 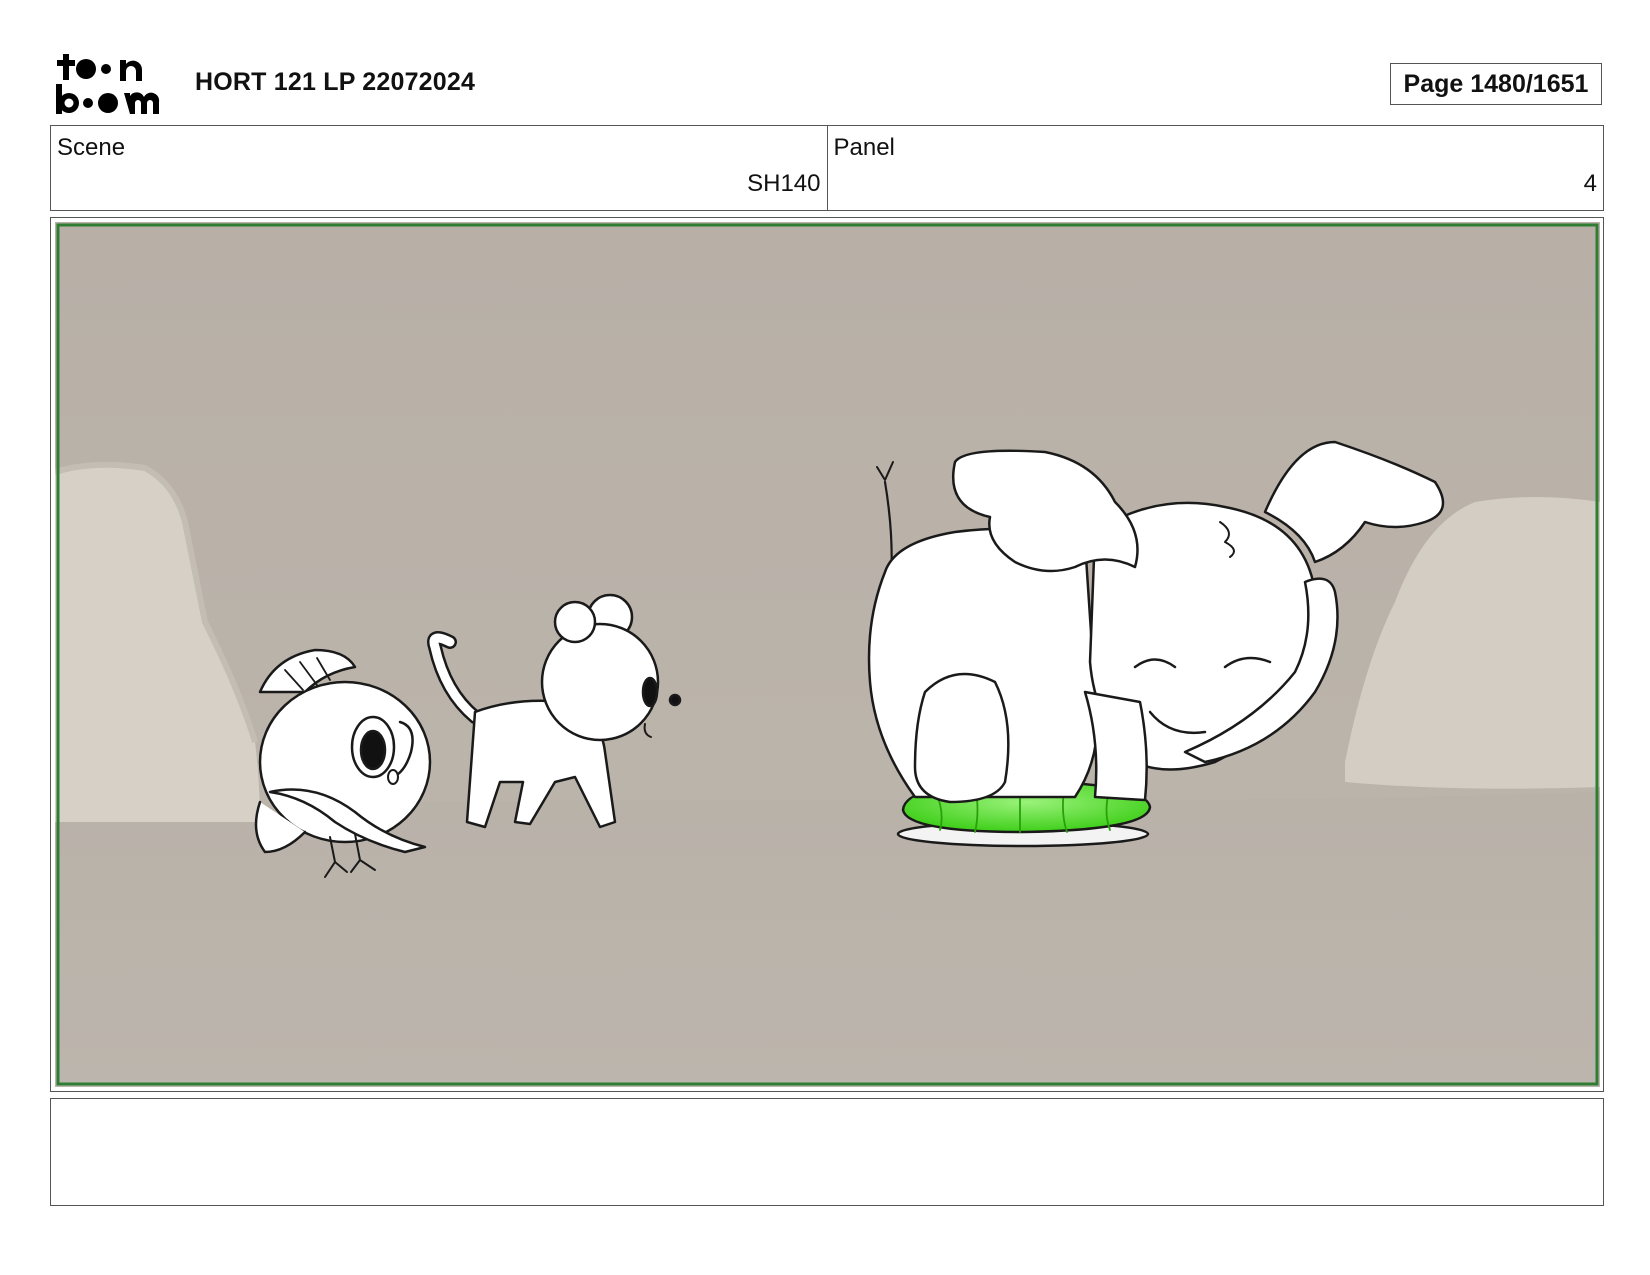 What do you see at coordinates (91, 147) in the screenshot?
I see `scene-label: Scene` at bounding box center [91, 147].